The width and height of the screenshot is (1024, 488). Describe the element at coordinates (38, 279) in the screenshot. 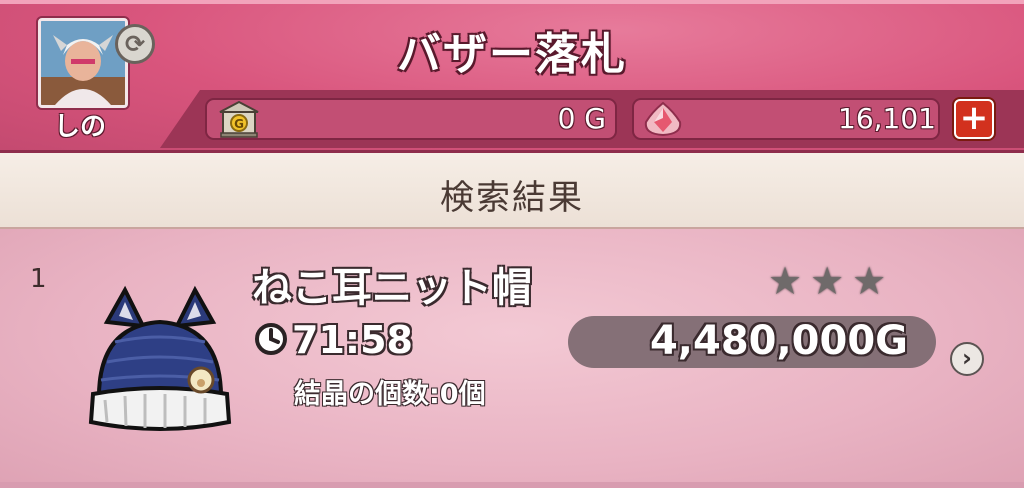

I see `result-index: 1` at that location.